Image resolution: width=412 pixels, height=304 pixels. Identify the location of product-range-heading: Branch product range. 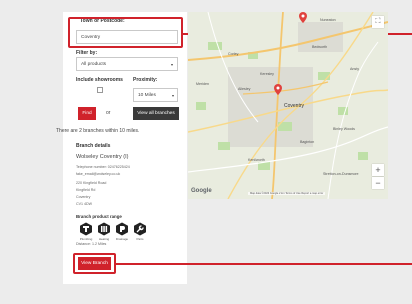
(99, 216).